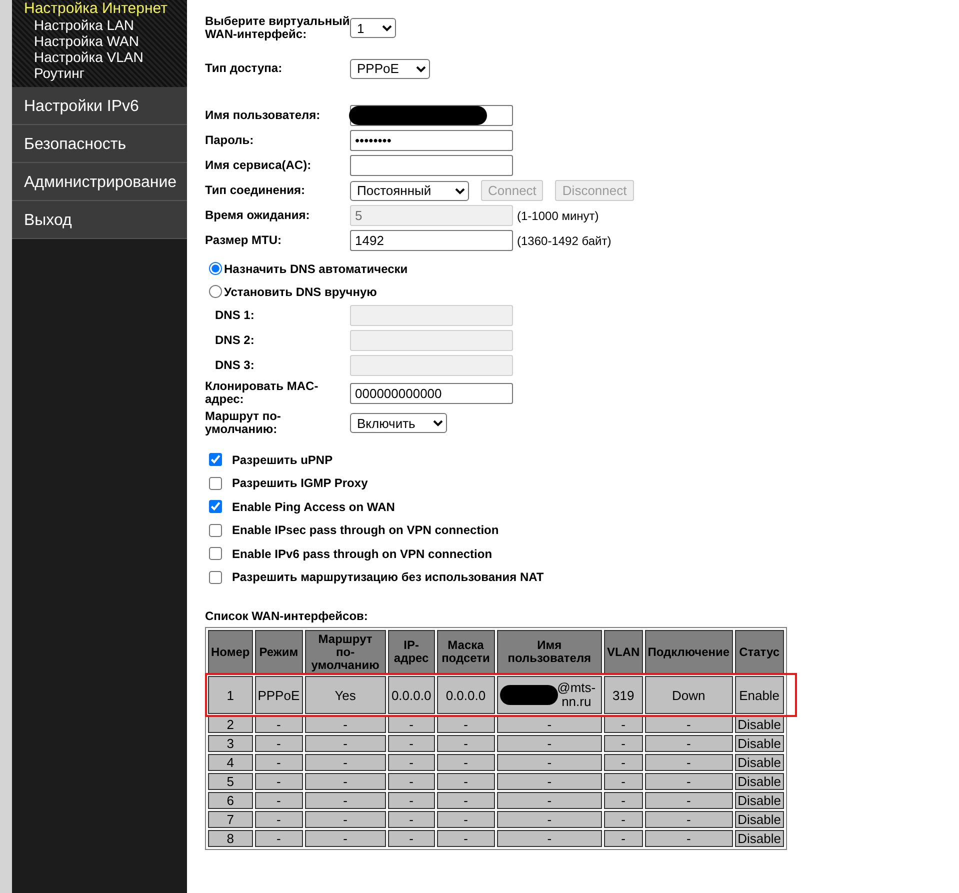 The image size is (959, 893). Describe the element at coordinates (431, 140) in the screenshot. I see `input-field: ••••••••` at that location.